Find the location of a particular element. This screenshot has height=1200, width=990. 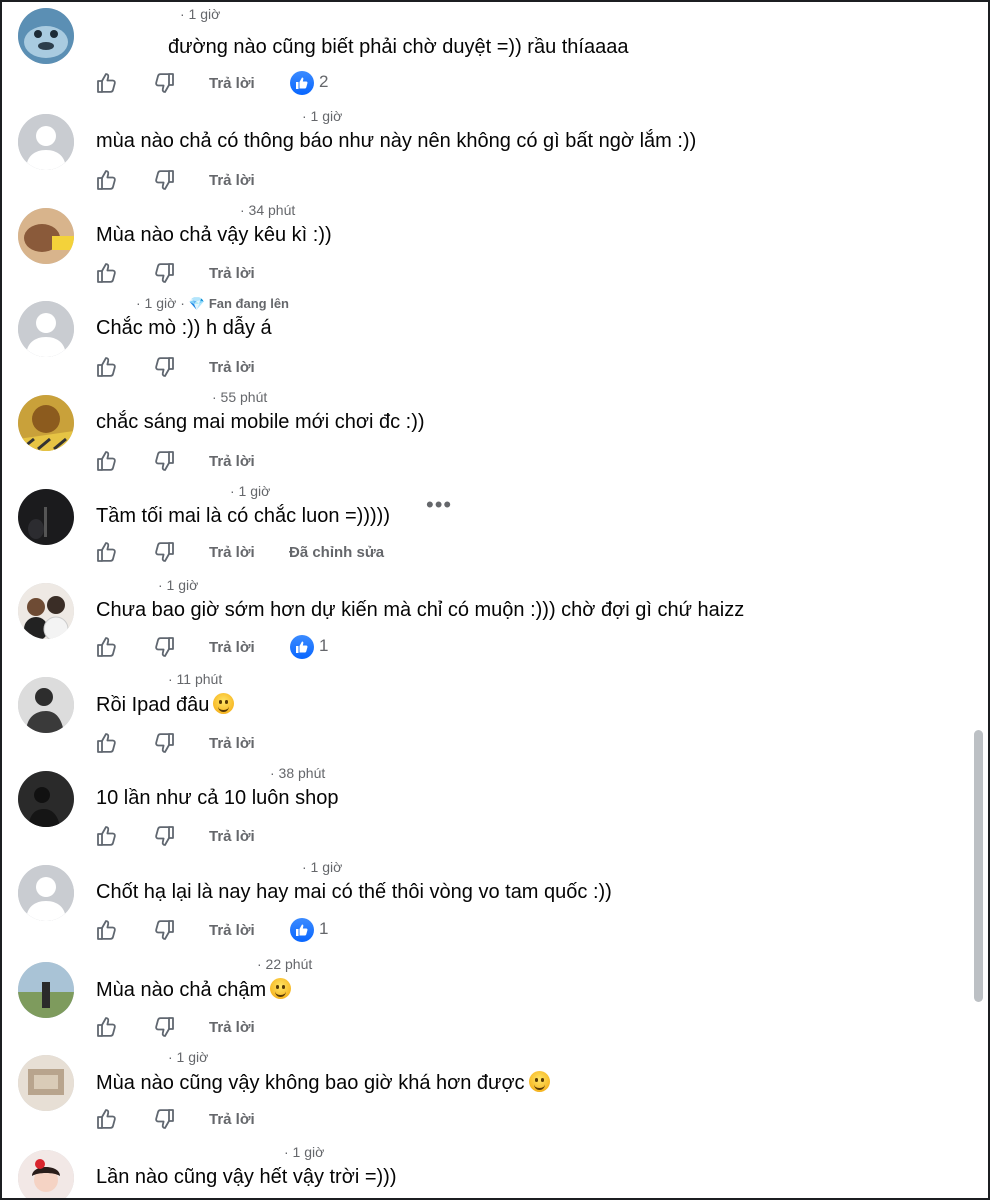

comment-text: chắc sáng mai mobile mới chơi đc :)) is located at coordinates (260, 422).